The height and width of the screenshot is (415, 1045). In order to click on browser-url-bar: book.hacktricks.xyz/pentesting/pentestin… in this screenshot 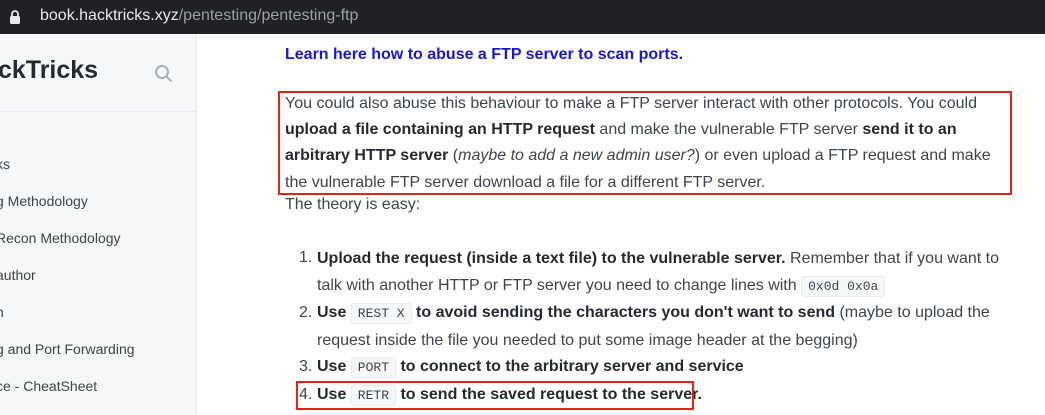, I will do `click(522, 17)`.